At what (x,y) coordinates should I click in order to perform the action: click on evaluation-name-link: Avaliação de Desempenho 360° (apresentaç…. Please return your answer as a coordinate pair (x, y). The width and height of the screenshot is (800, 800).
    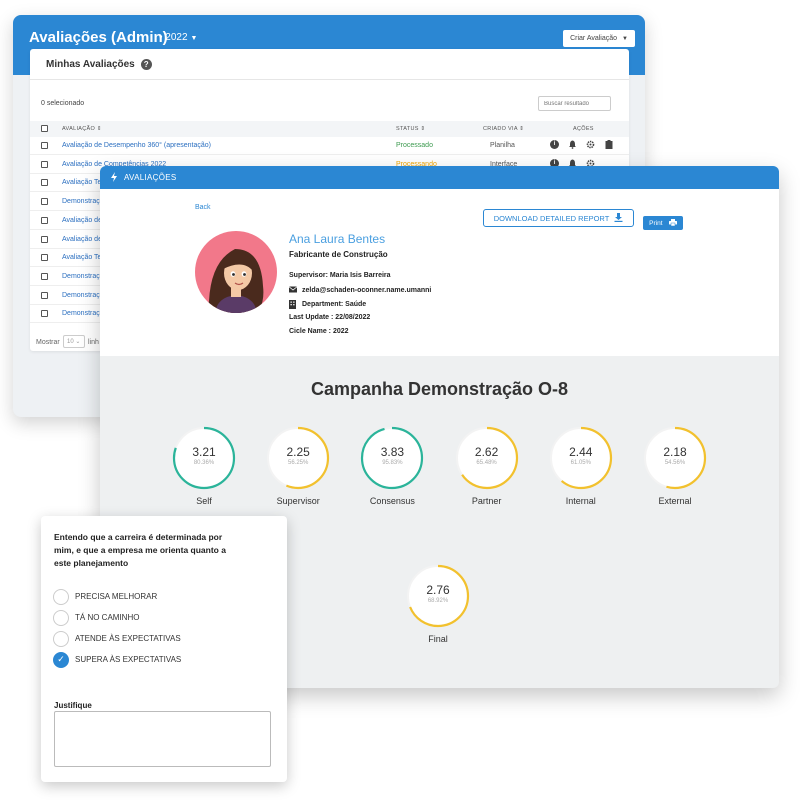
    Looking at the image, I should click on (136, 145).